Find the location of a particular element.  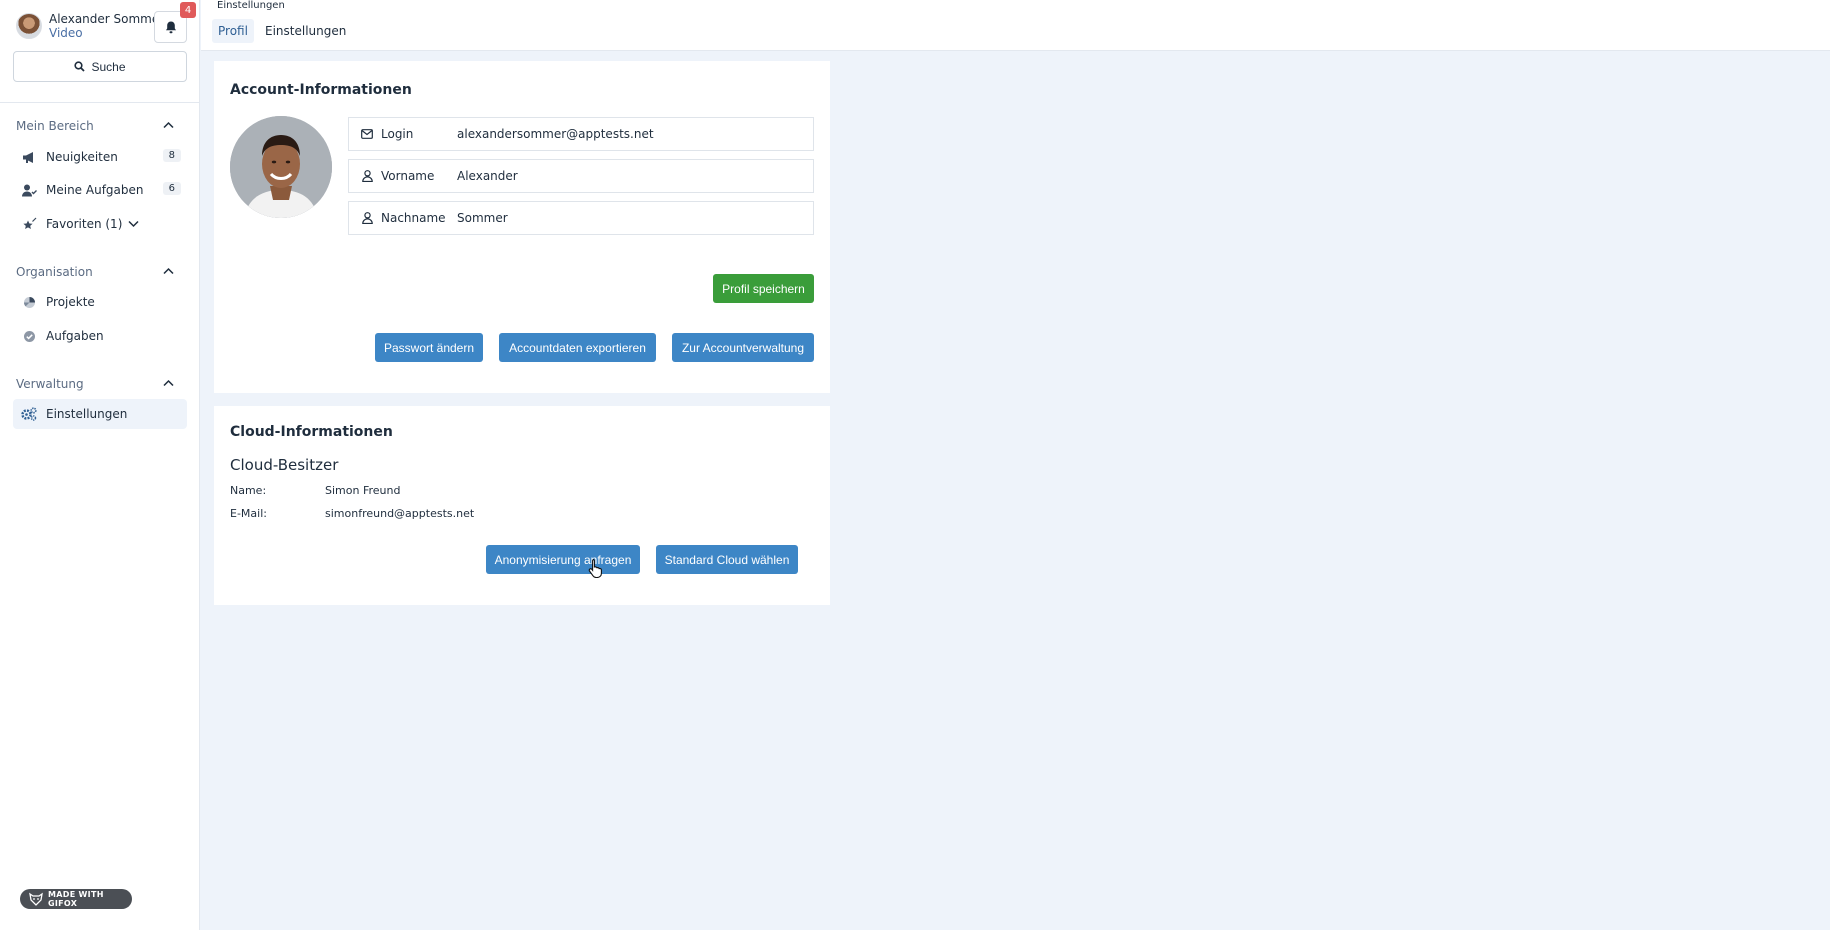

choose-default-cloud-button: Standard Cloud wählen is located at coordinates (727, 559).